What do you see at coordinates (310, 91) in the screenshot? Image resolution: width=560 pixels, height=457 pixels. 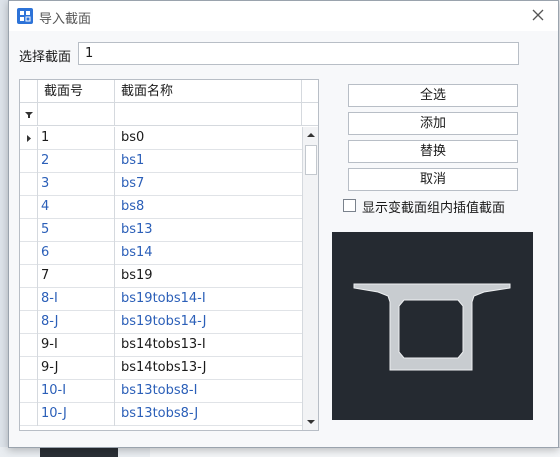 I see `header-corner` at bounding box center [310, 91].